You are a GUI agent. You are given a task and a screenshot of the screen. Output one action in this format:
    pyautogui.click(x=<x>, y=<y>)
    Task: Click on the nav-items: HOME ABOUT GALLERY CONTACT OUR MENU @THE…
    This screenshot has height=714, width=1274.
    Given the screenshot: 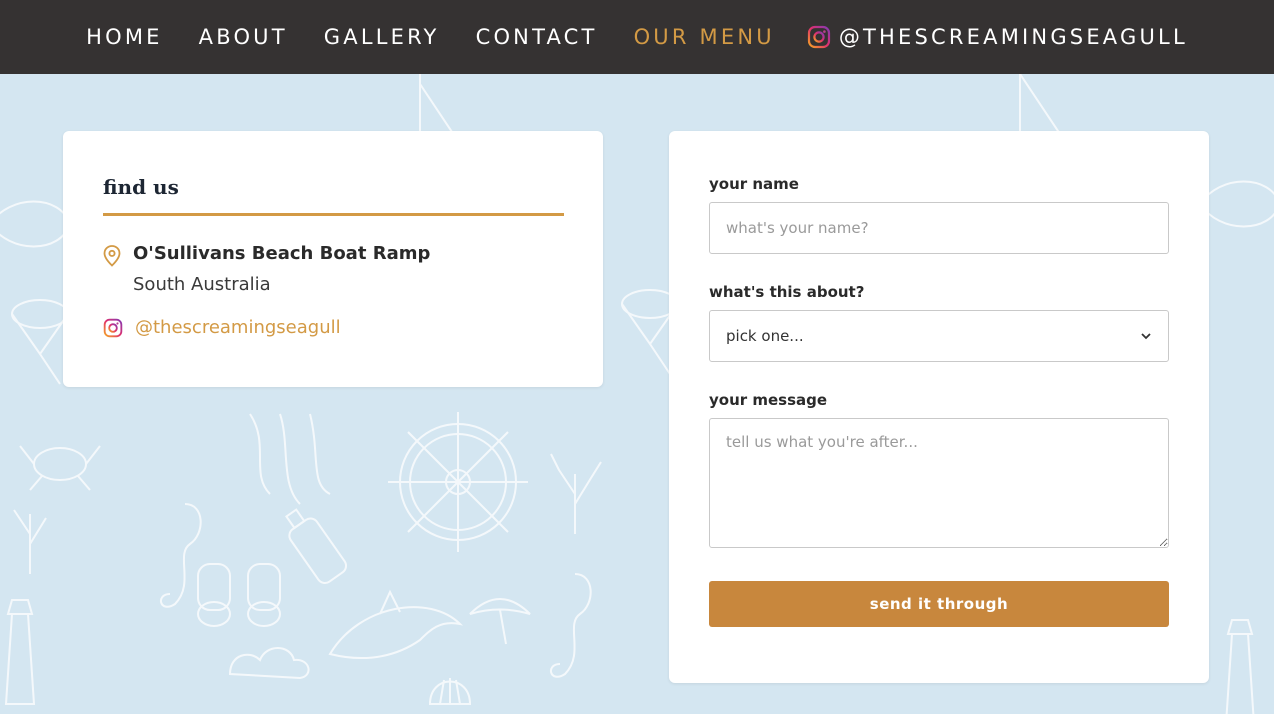 What is the action you would take?
    pyautogui.click(x=637, y=37)
    